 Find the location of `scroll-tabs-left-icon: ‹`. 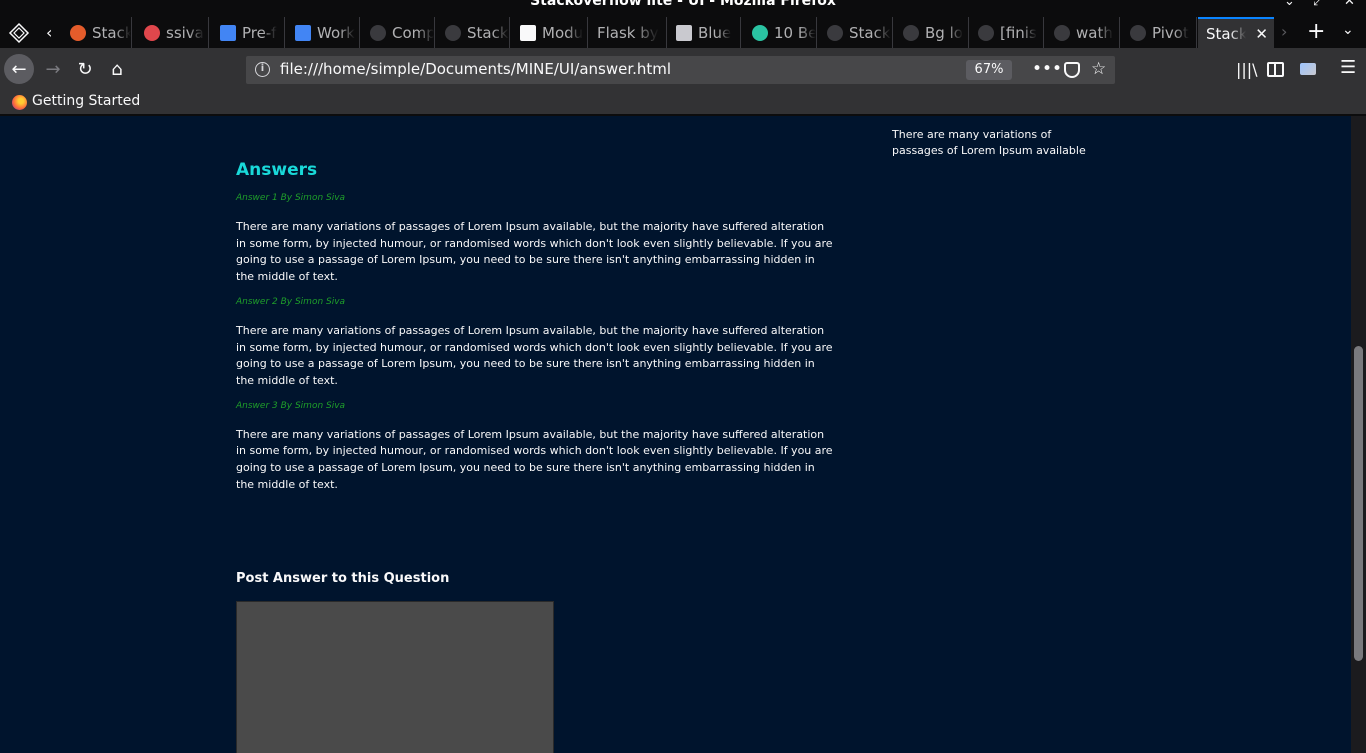

scroll-tabs-left-icon: ‹ is located at coordinates (54, 33).